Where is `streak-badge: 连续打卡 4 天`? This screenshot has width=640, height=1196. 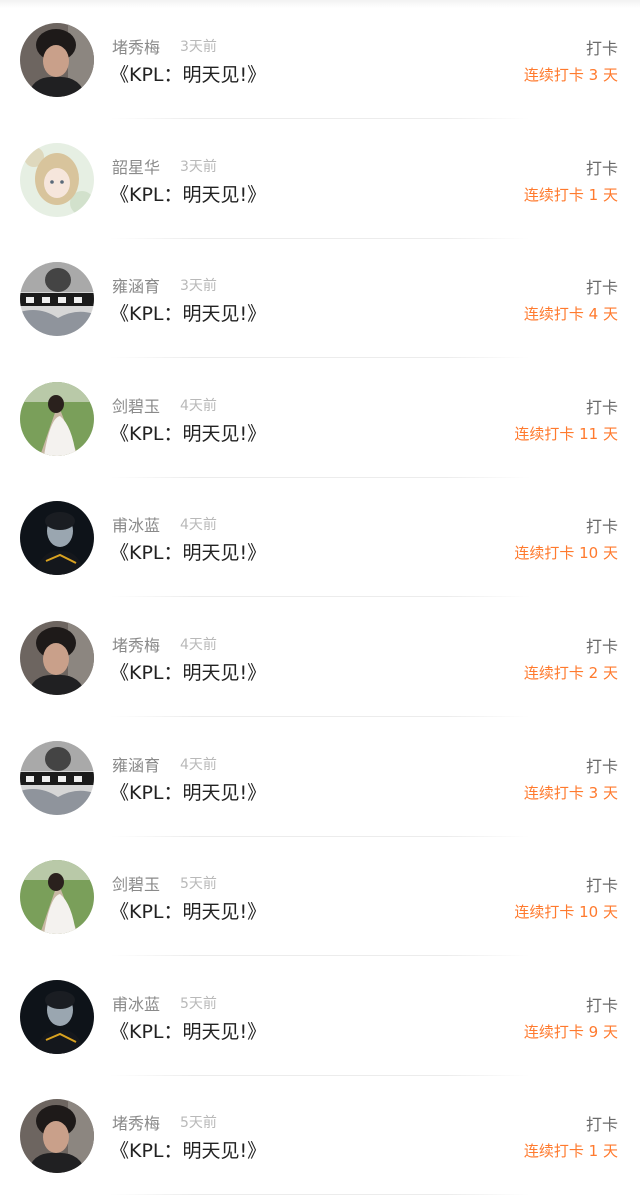
streak-badge: 连续打卡 4 天 is located at coordinates (570, 314).